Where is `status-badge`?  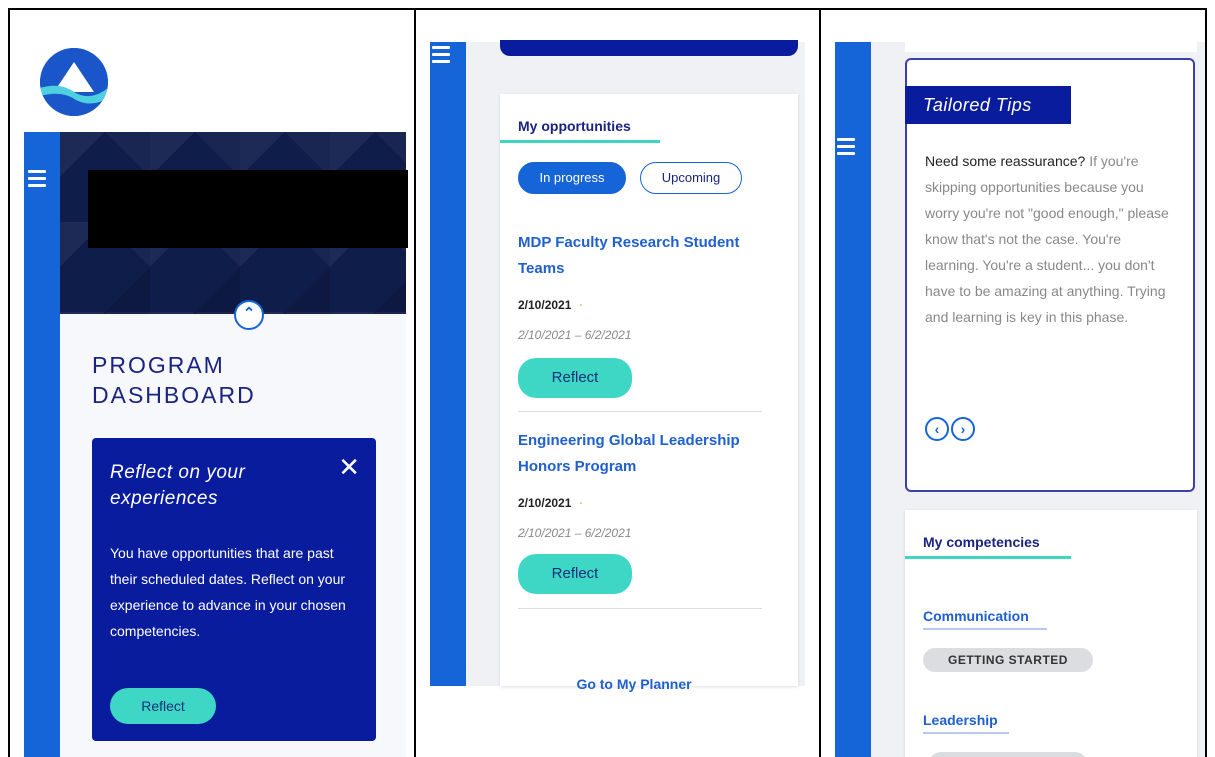
status-badge is located at coordinates (1008, 754).